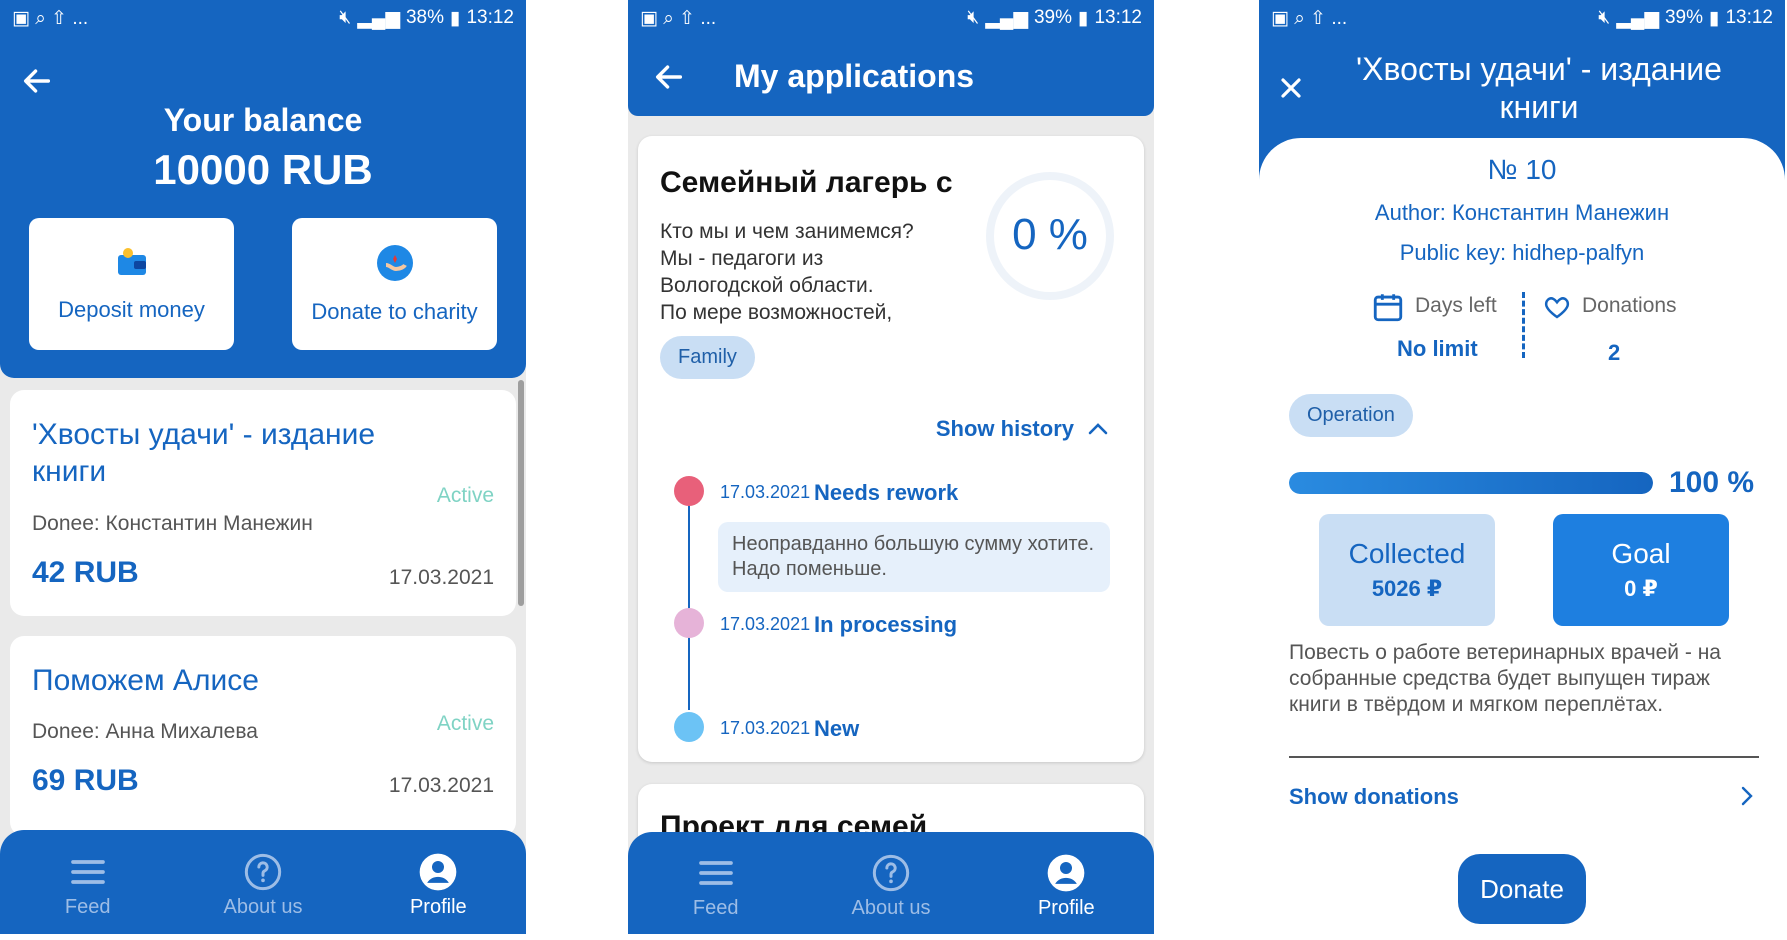  I want to click on page-title: 'Хвосты удачи' - издание книги, so click(1539, 88).